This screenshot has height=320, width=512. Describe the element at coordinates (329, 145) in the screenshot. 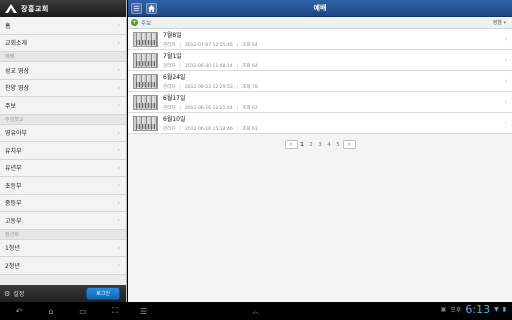

I see `page-number: 4` at that location.